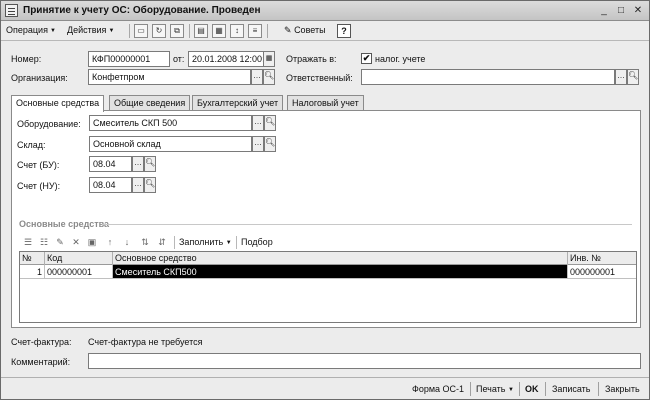  What do you see at coordinates (621, 10) in the screenshot?
I see `maximize-button: □` at bounding box center [621, 10].